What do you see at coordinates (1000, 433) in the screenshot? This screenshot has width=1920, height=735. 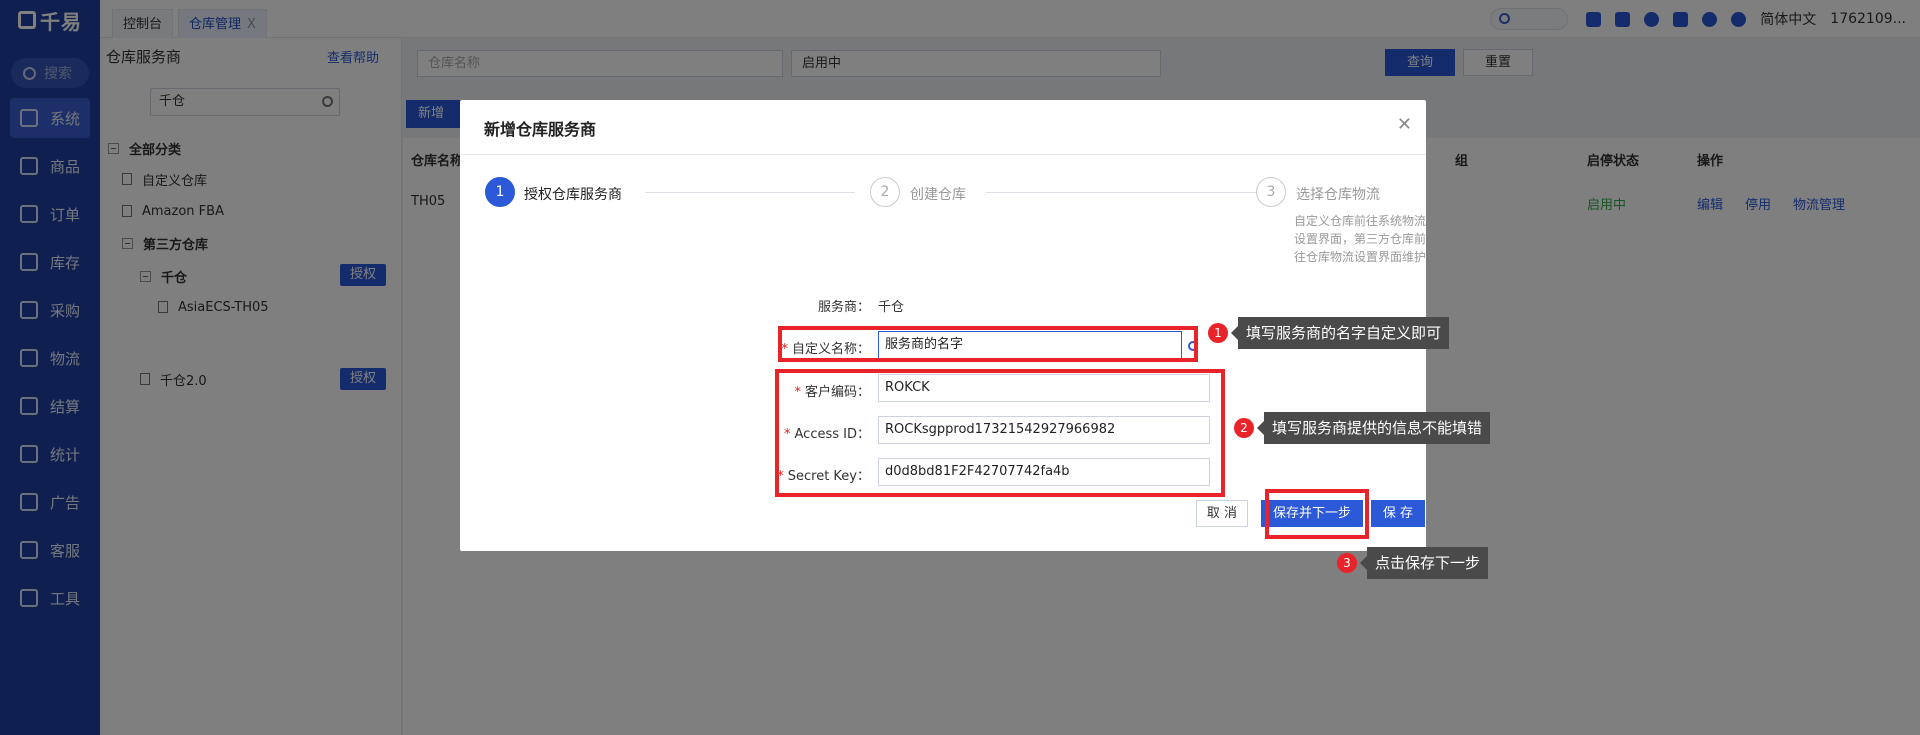 I see `highlight-box-credentials` at bounding box center [1000, 433].